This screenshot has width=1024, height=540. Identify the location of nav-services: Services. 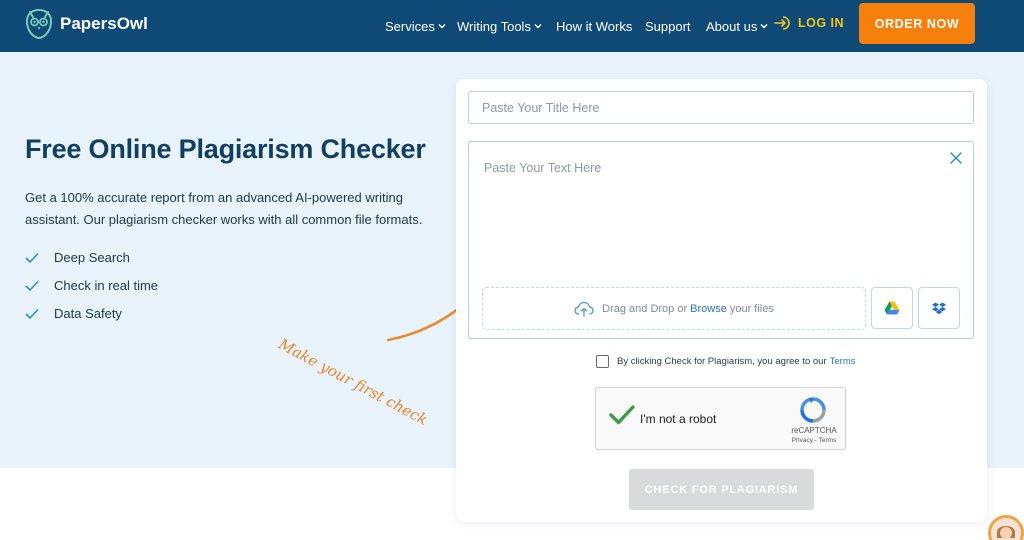
(415, 26).